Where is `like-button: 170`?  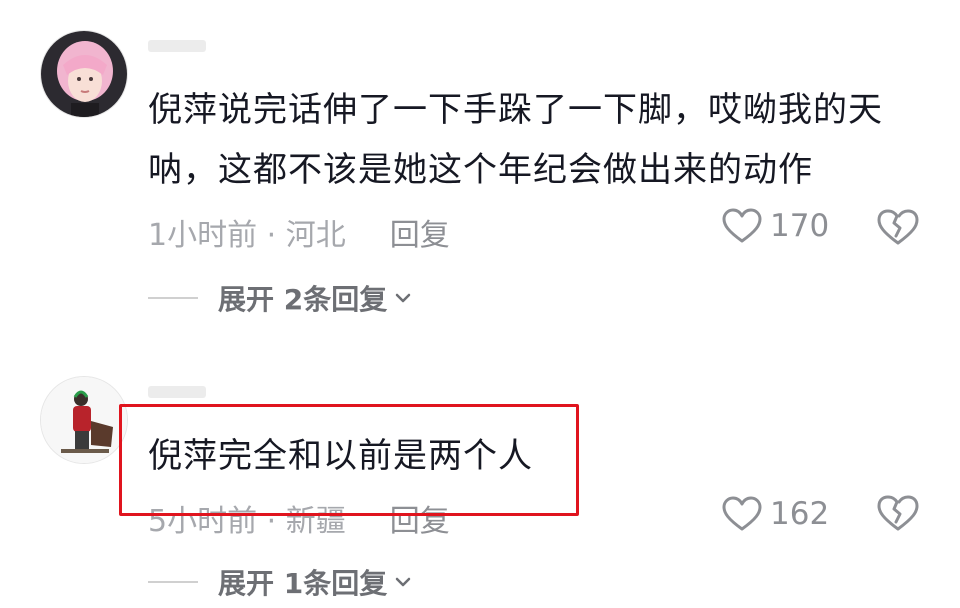
like-button: 170 is located at coordinates (775, 226).